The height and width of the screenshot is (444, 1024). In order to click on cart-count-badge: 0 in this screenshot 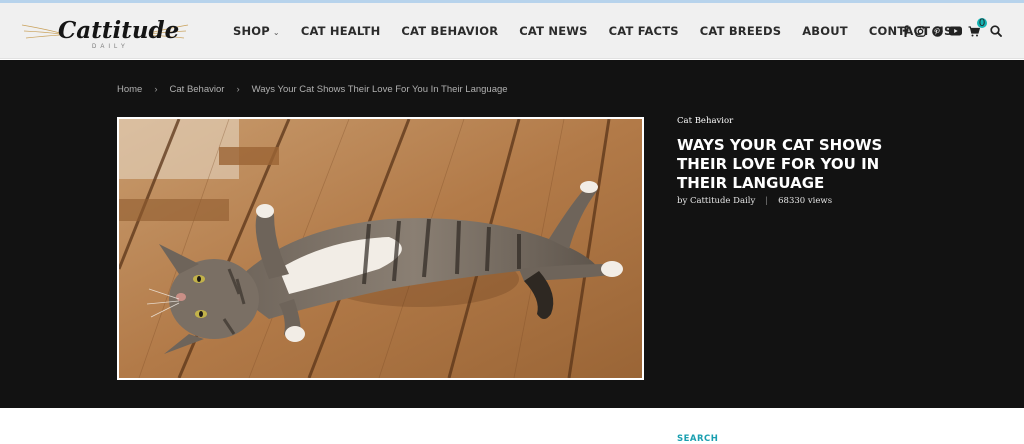, I will do `click(982, 22)`.